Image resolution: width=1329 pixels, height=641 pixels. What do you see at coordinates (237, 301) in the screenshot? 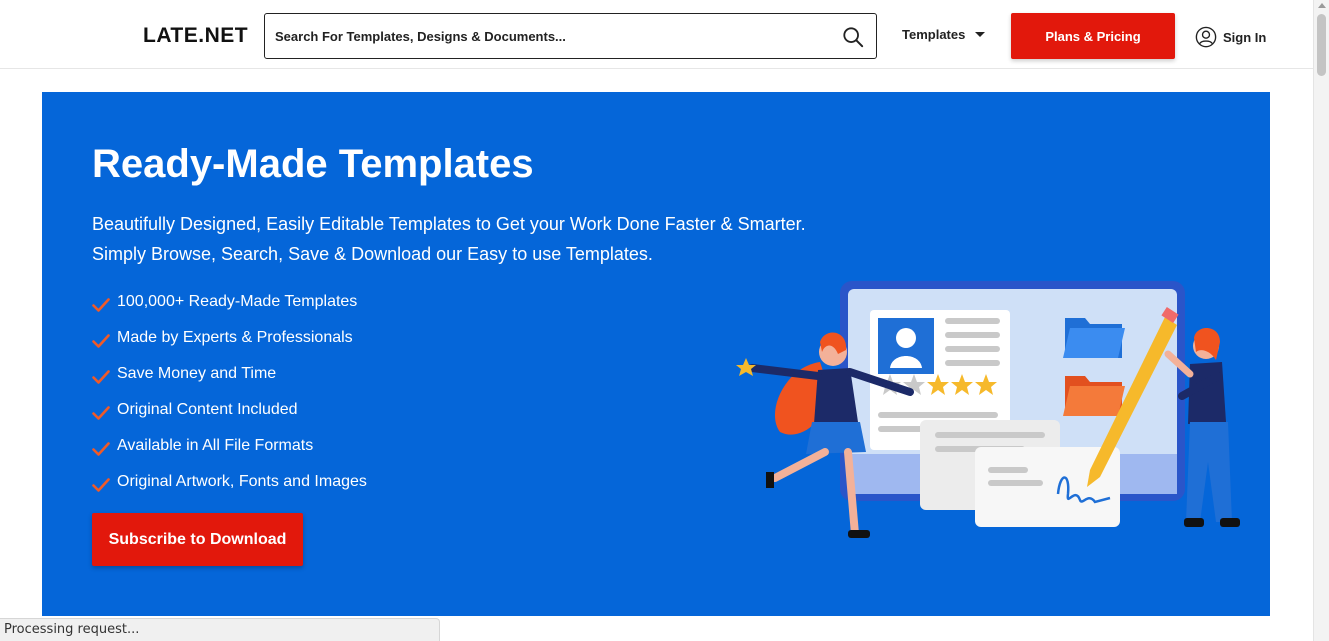
I see `feature-text: 100,000+ Ready-Made Templates` at bounding box center [237, 301].